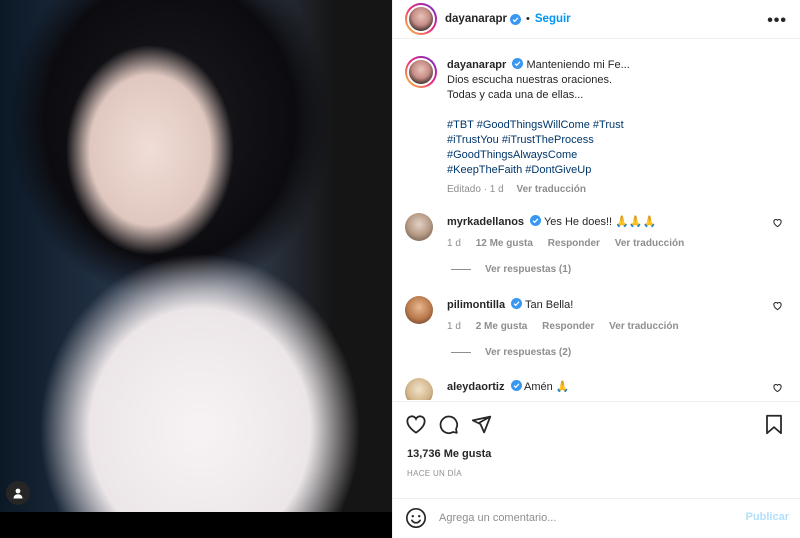 The width and height of the screenshot is (800, 538). Describe the element at coordinates (528, 269) in the screenshot. I see `view-replies-label: Ver respuestas (1)` at that location.